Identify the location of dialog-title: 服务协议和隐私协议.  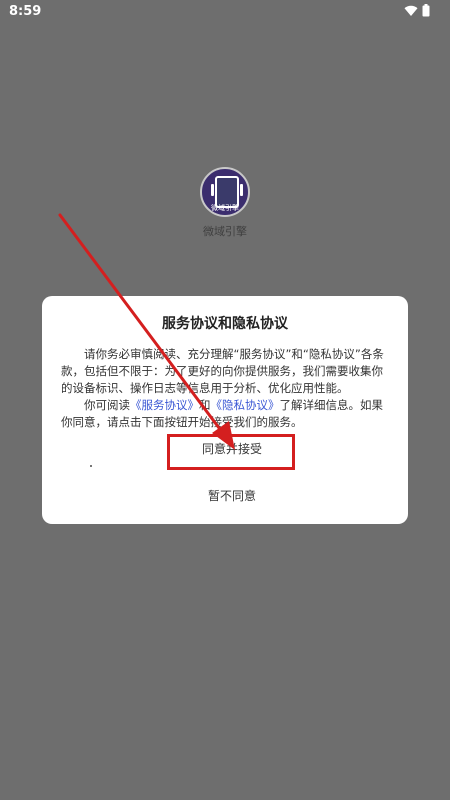
(225, 324).